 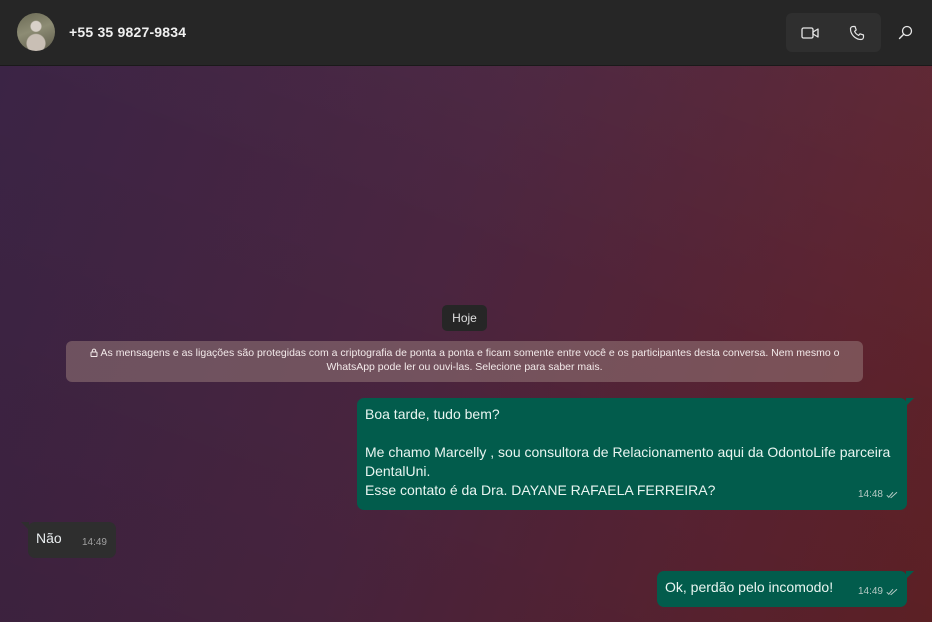 What do you see at coordinates (870, 494) in the screenshot?
I see `message-time: 14:48` at bounding box center [870, 494].